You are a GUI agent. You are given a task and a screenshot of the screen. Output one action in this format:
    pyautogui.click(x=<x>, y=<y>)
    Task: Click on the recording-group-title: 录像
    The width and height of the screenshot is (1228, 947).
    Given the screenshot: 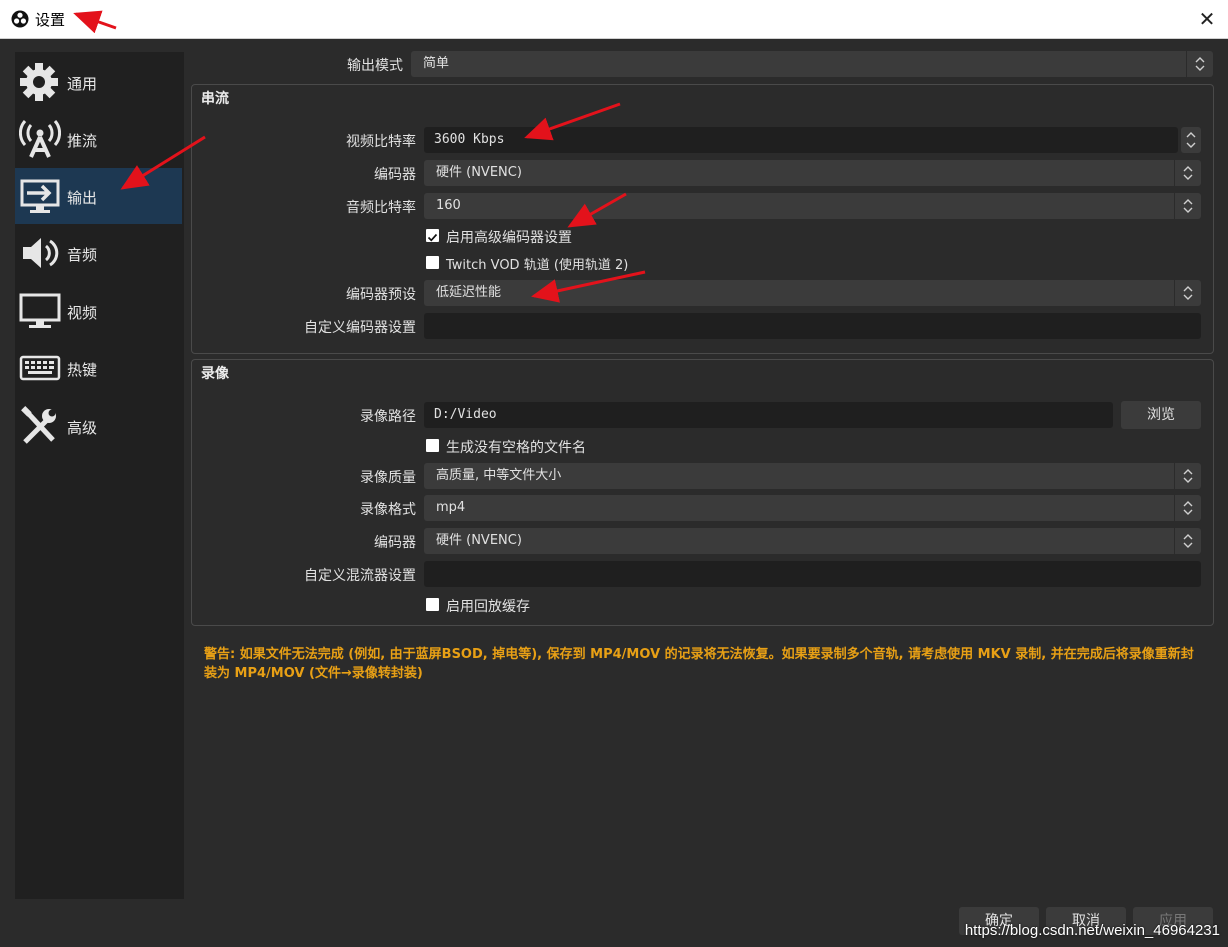 What is the action you would take?
    pyautogui.click(x=215, y=374)
    